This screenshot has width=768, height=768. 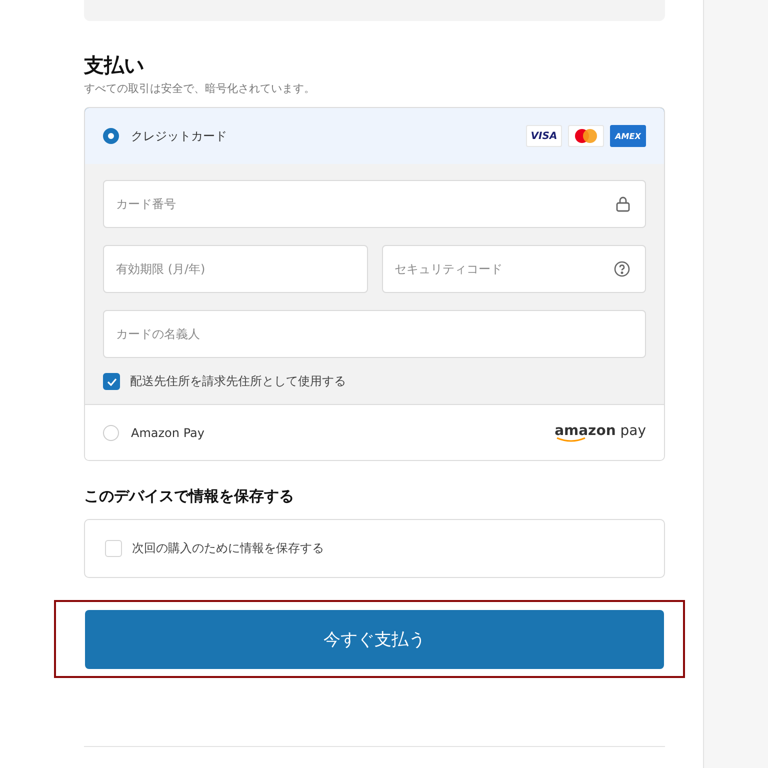 I want to click on payment-option: Amazon Pay amazon pay, so click(x=374, y=432).